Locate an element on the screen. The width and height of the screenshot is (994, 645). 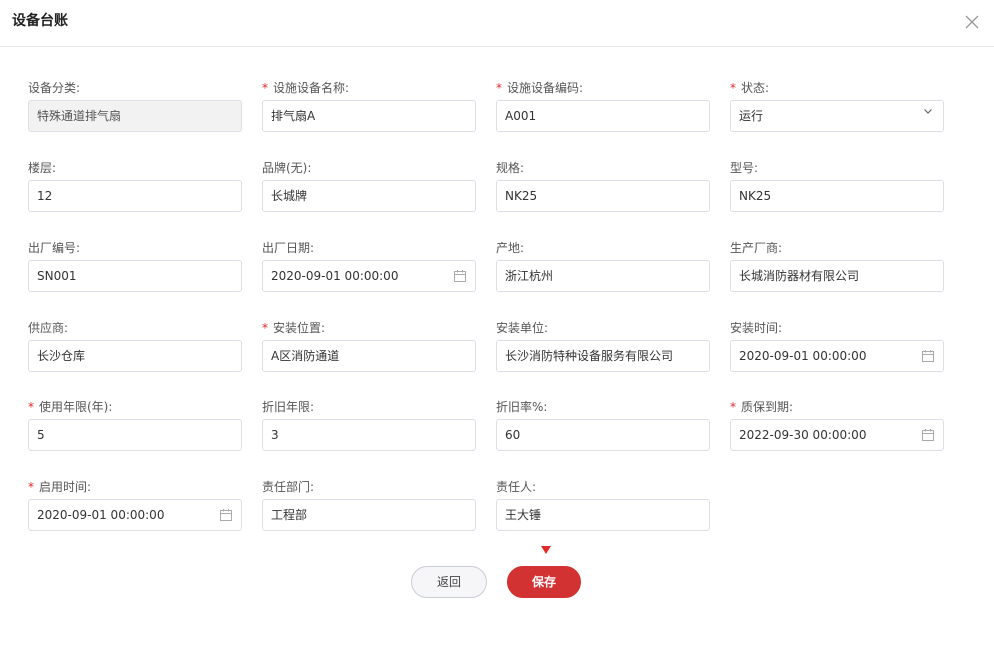
activation-time-value: 2020-09-01 00:00:00 is located at coordinates (101, 515).